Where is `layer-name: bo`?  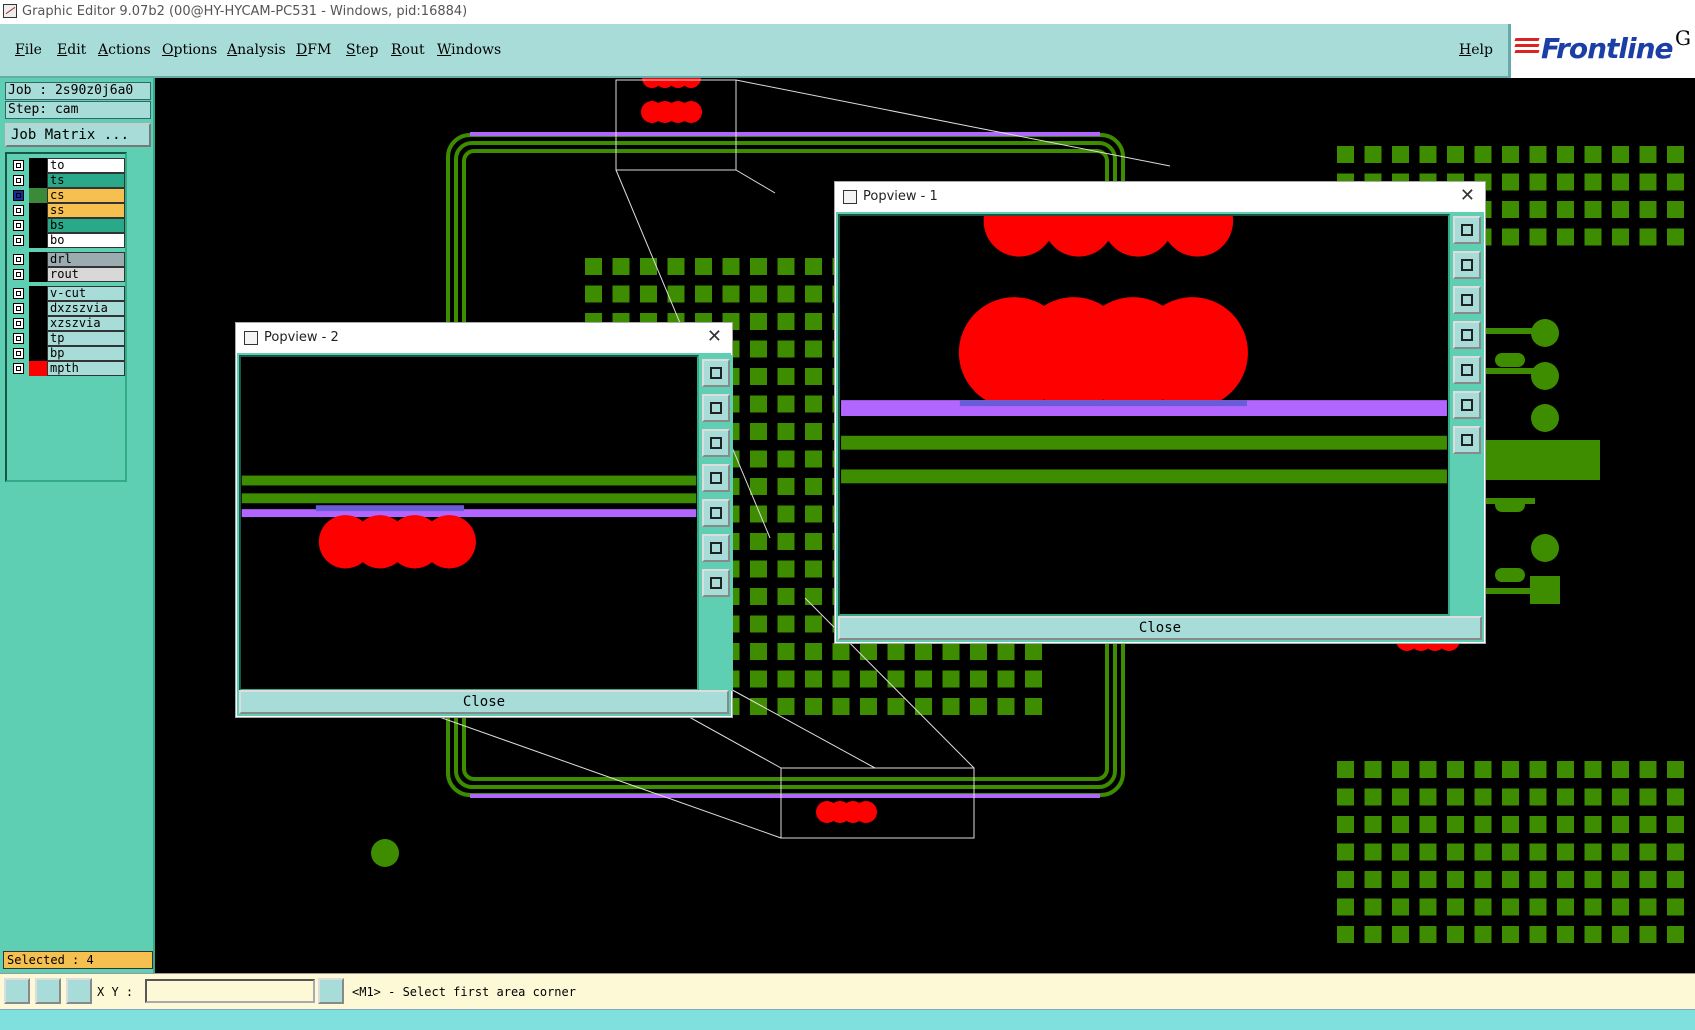 layer-name: bo is located at coordinates (86, 240).